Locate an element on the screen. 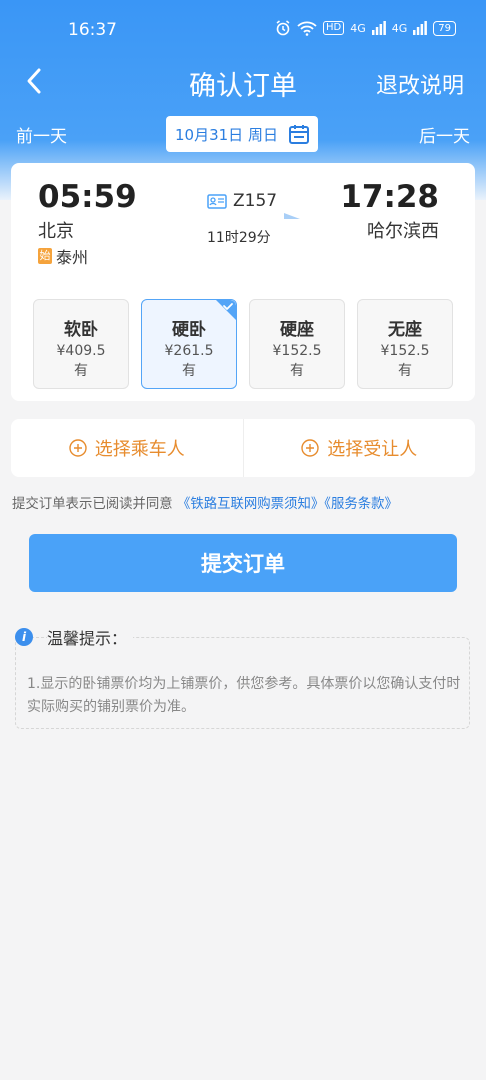 This screenshot has height=1080, width=486. signal-2: 4G is located at coordinates (399, 28).